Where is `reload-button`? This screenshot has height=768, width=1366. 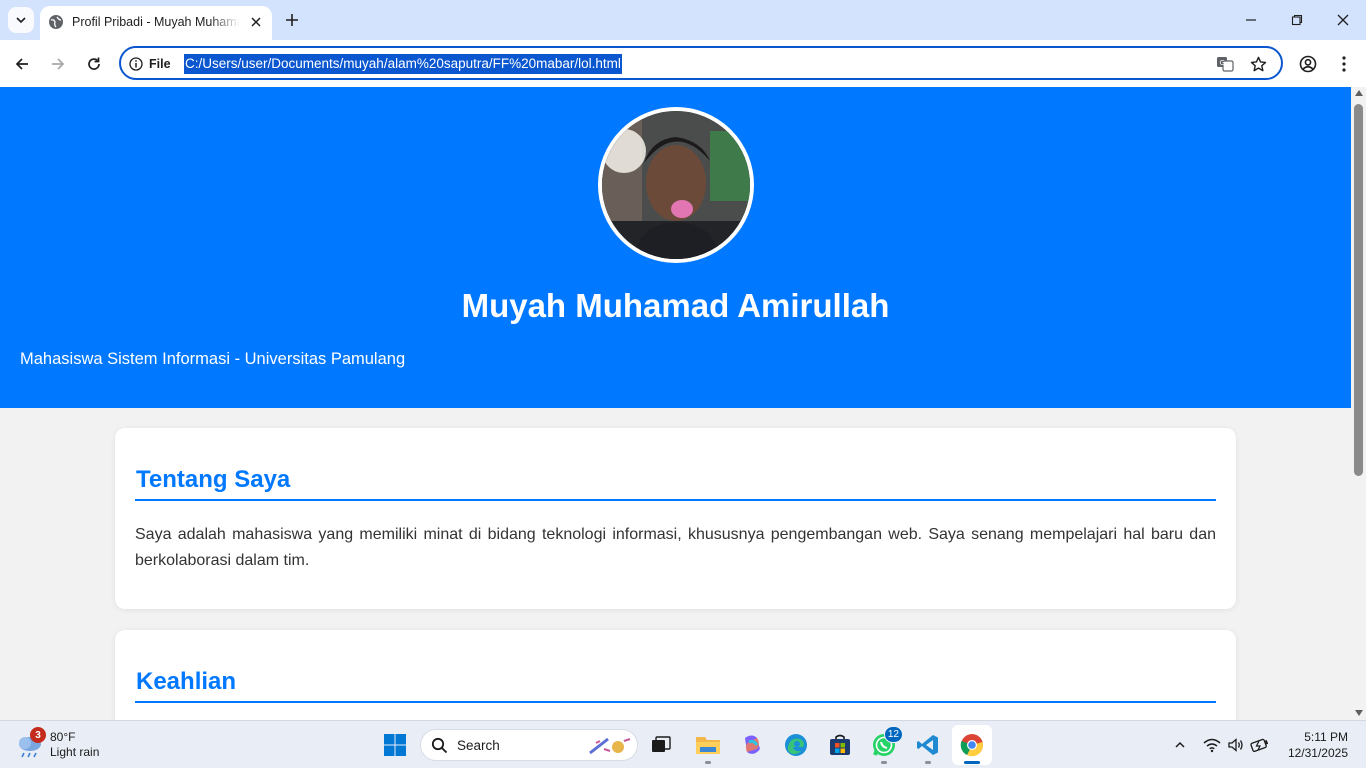
reload-button is located at coordinates (94, 64).